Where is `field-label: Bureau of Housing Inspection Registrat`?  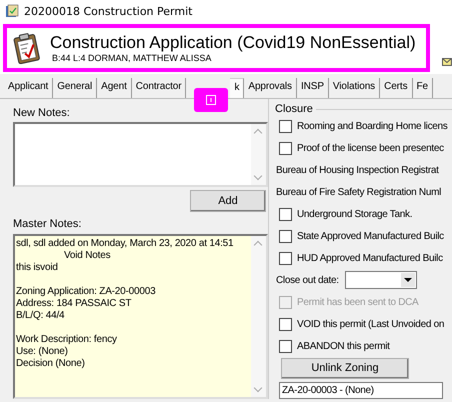
field-label: Bureau of Housing Inspection Registrat is located at coordinates (357, 170).